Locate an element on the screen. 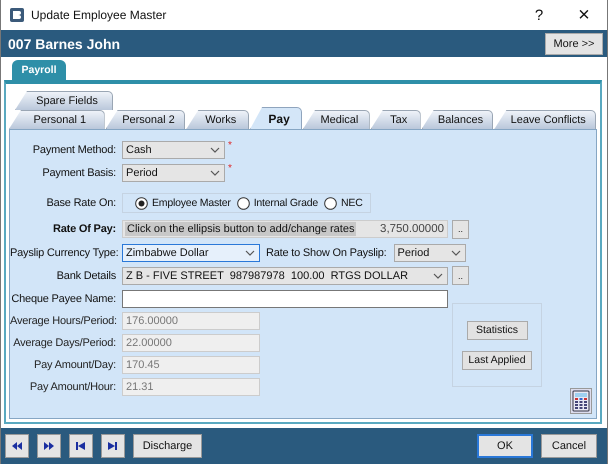 This screenshot has height=464, width=608. tab: Balances is located at coordinates (458, 119).